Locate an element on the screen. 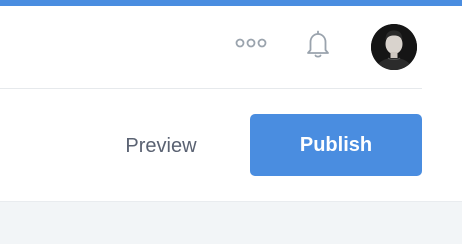 The height and width of the screenshot is (244, 462). more-options-button is located at coordinates (251, 44).